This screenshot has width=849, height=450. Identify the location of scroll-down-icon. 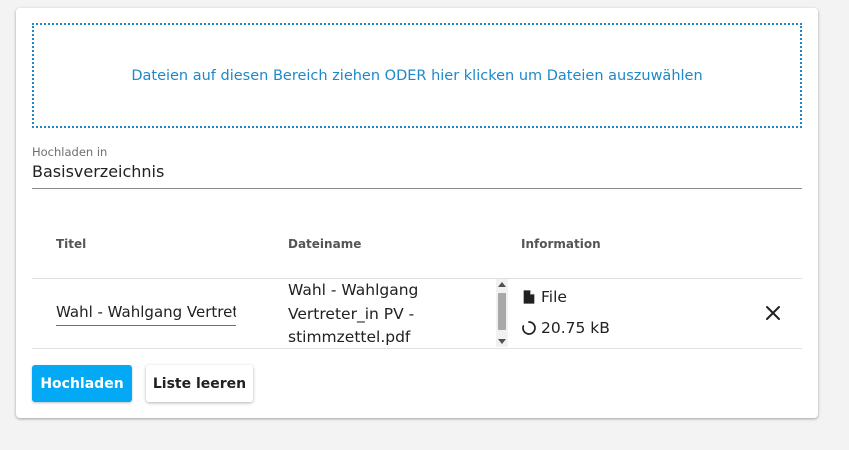
(502, 341).